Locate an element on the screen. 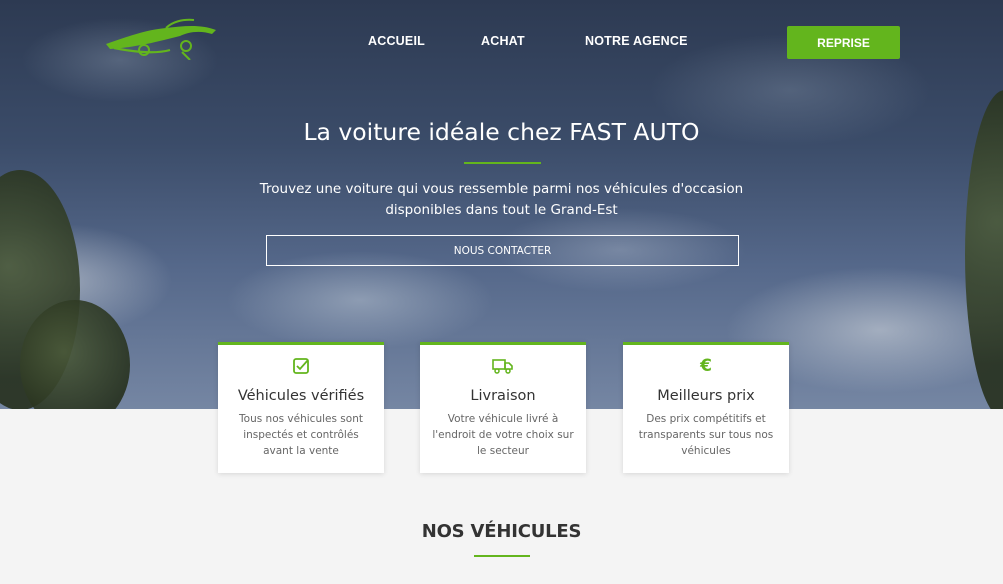 This screenshot has height=584, width=1003. hero-title: La voiture idéale chez FAST AUTO is located at coordinates (501, 132).